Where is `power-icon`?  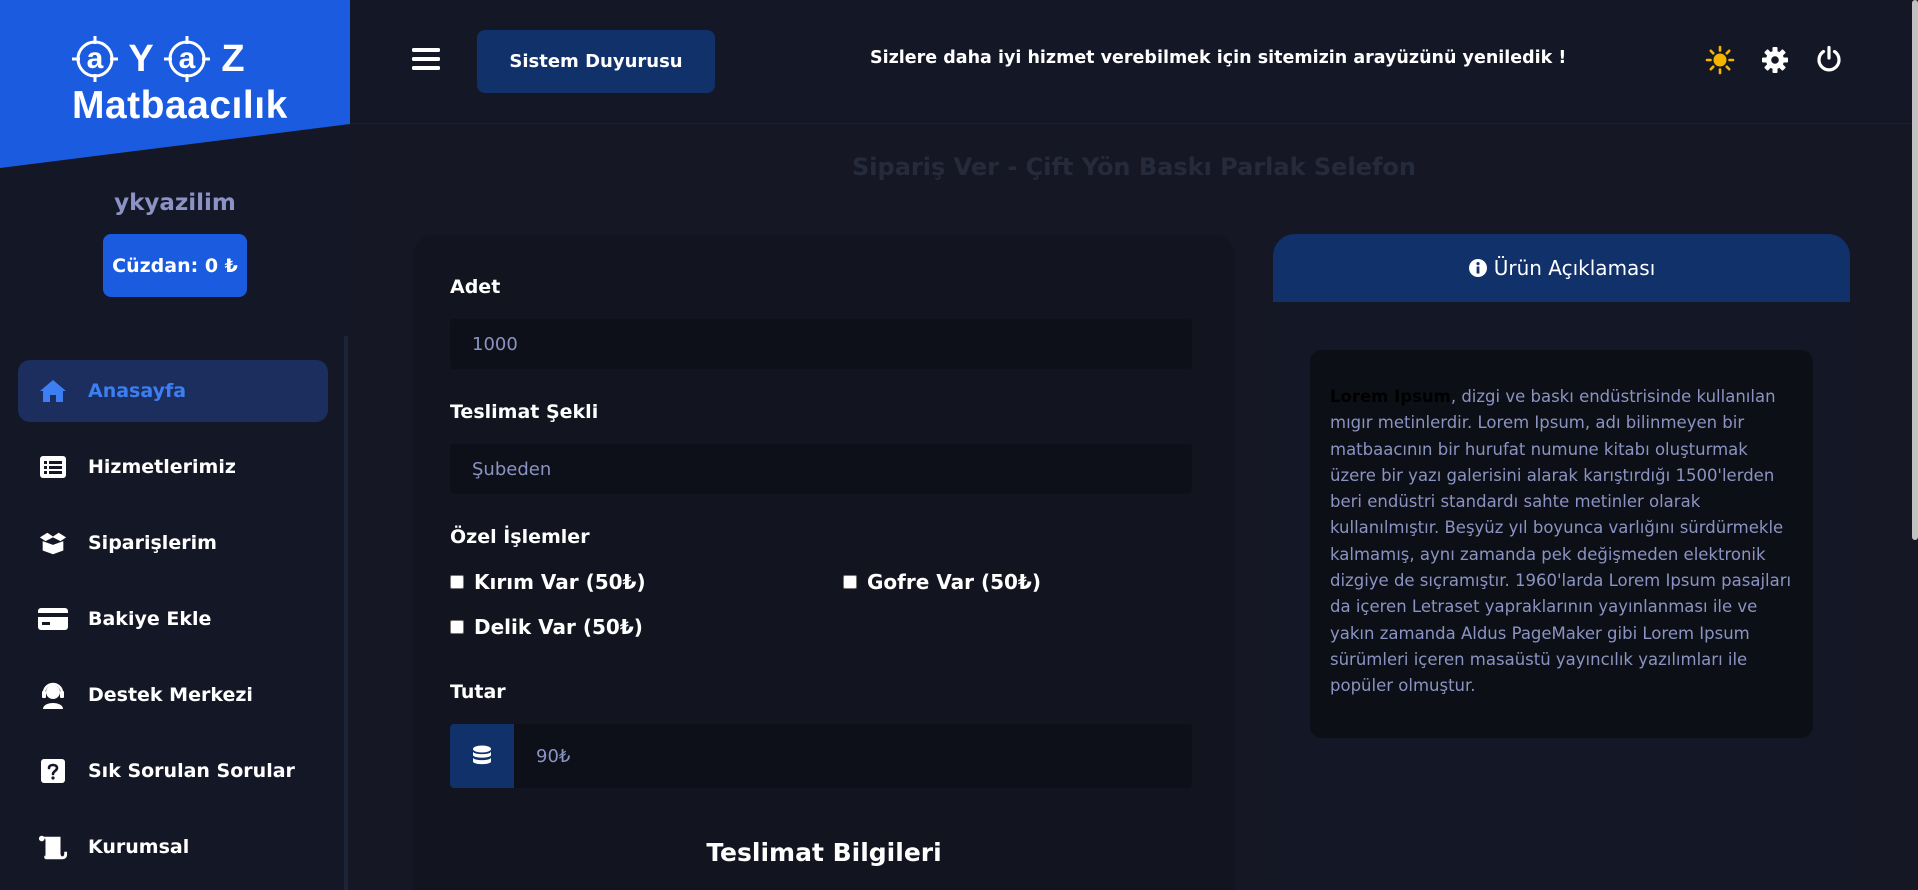
power-icon is located at coordinates (1829, 59).